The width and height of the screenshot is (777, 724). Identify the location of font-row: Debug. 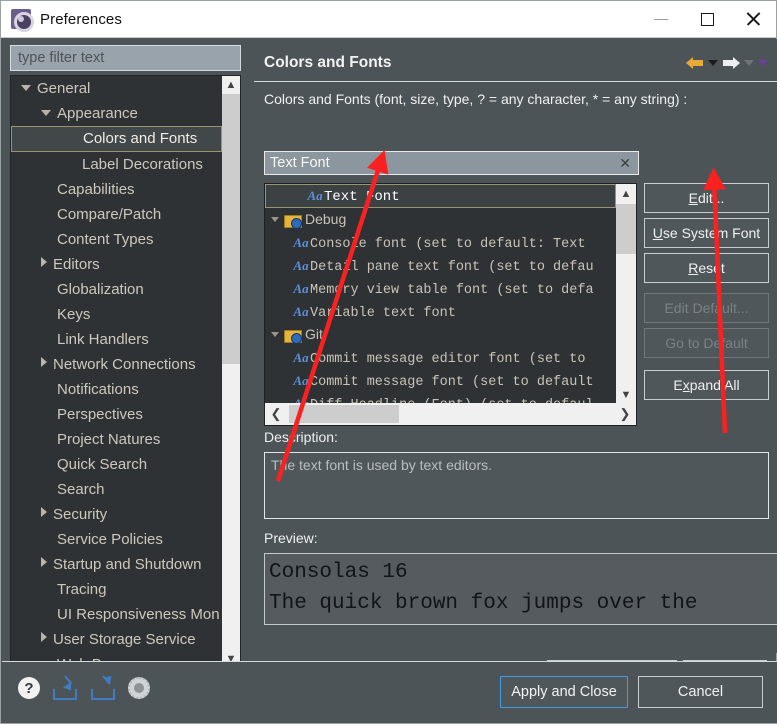
(441, 219).